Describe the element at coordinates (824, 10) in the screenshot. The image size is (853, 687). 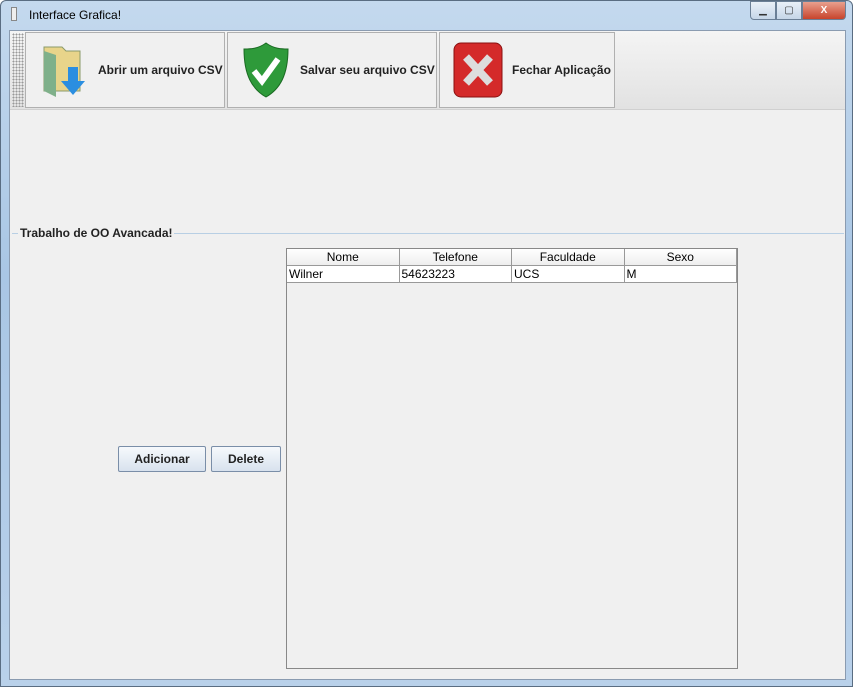
I see `close-window-button: X` at that location.